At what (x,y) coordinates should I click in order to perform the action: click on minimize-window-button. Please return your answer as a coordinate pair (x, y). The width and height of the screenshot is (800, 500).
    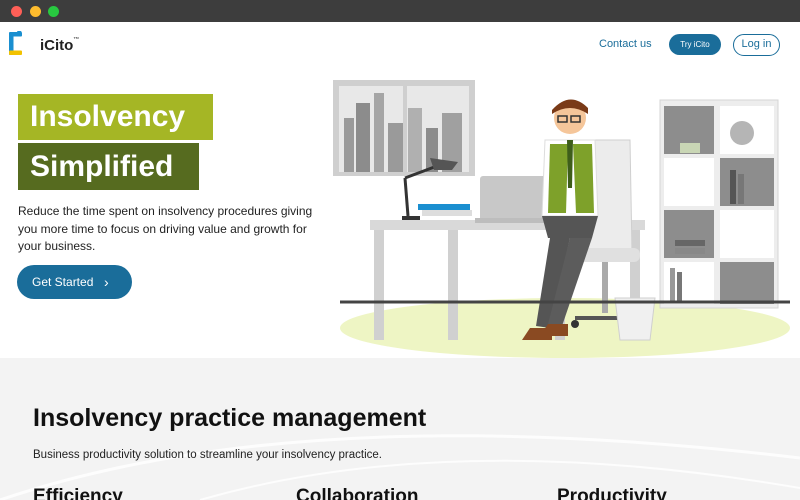
    Looking at the image, I should click on (35, 11).